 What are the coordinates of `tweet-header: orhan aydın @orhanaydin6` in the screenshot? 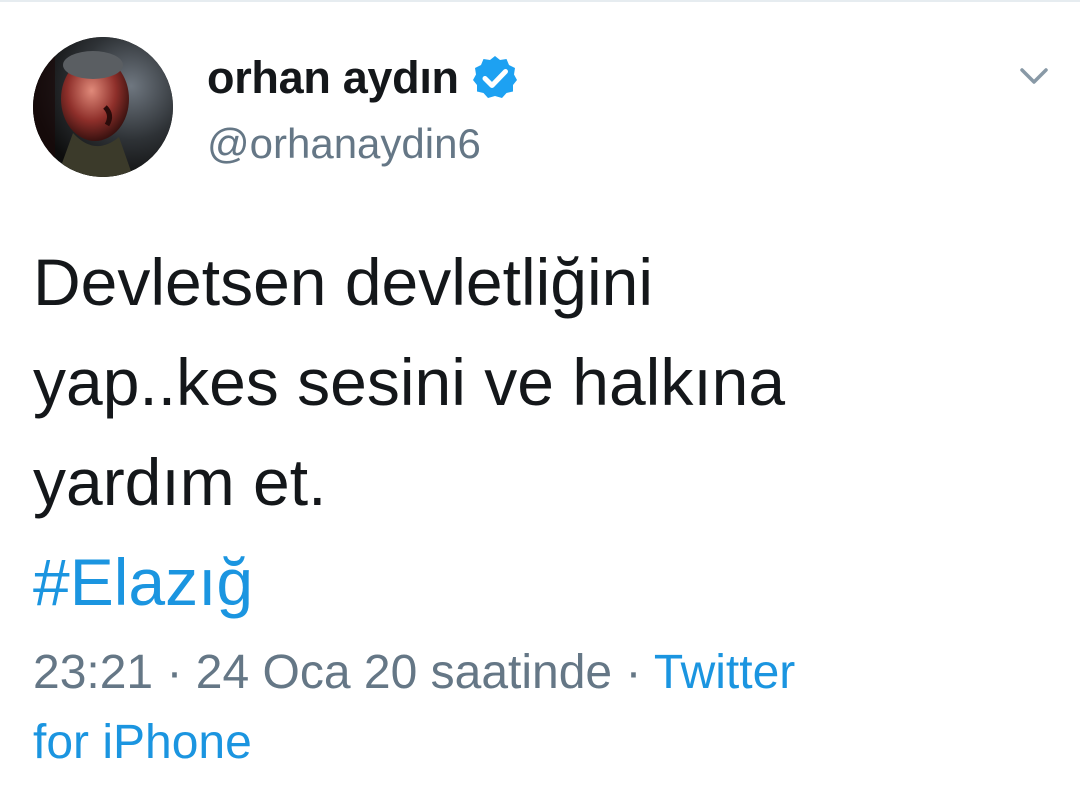 It's located at (363, 109).